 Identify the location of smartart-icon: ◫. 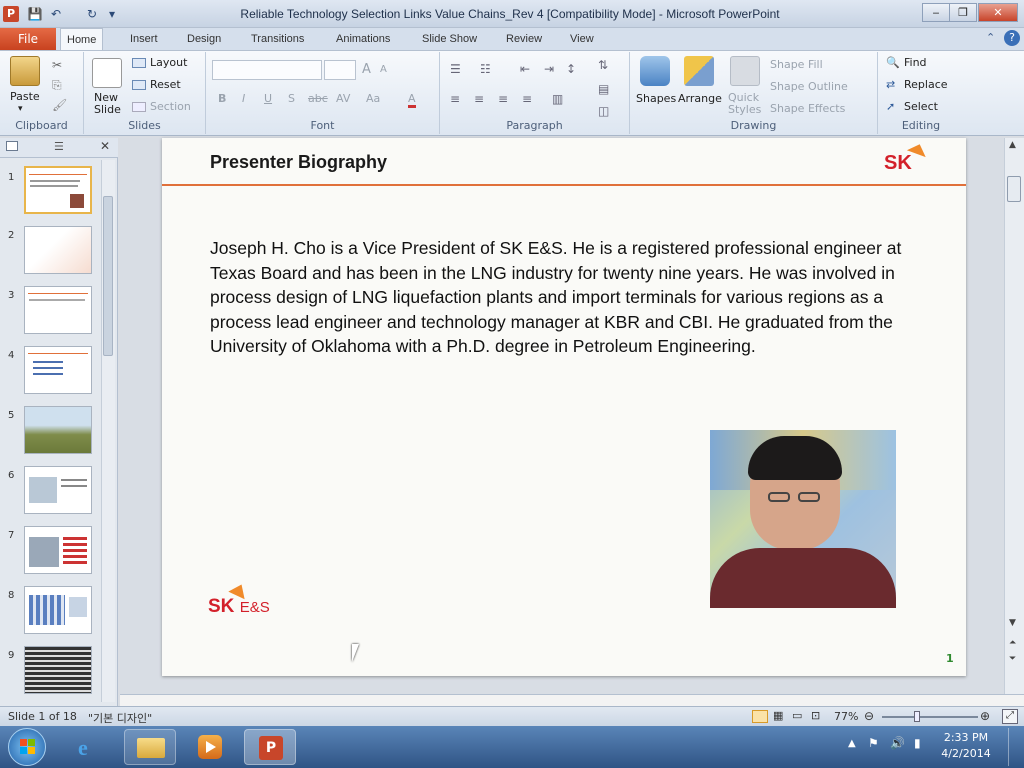
(603, 111).